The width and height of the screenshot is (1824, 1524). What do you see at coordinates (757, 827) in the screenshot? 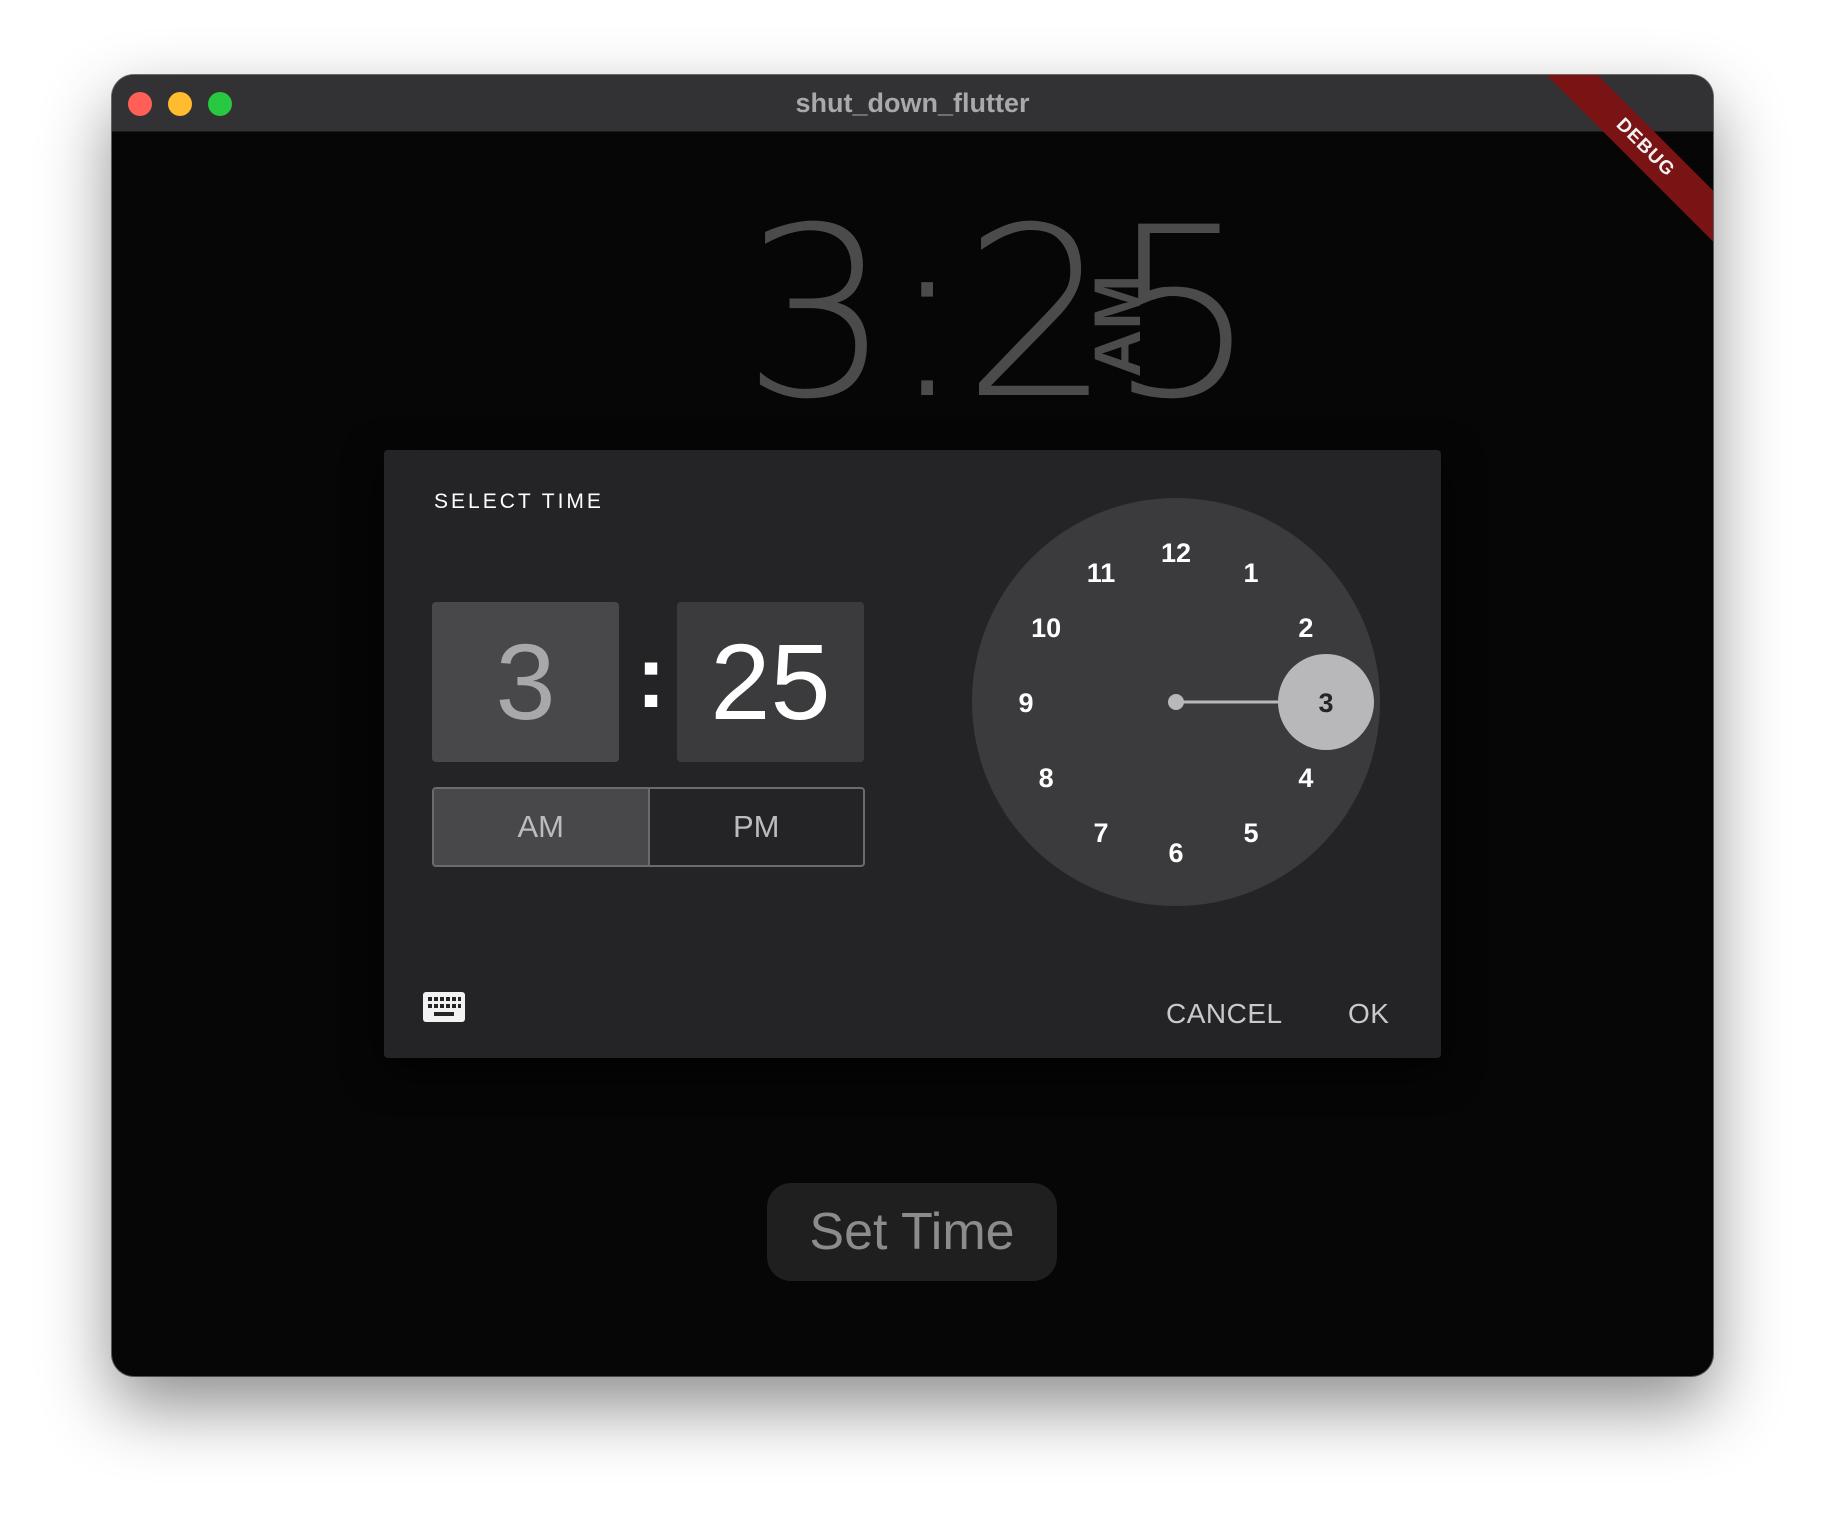
I see `pm-button: PM` at bounding box center [757, 827].